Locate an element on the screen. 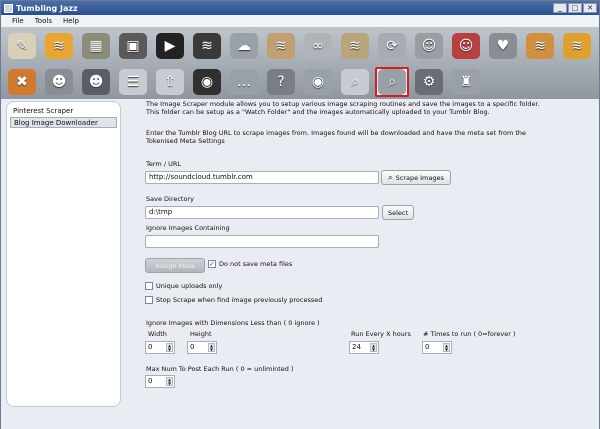 The width and height of the screenshot is (600, 429). eye-image-icon: ◉ is located at coordinates (318, 82).